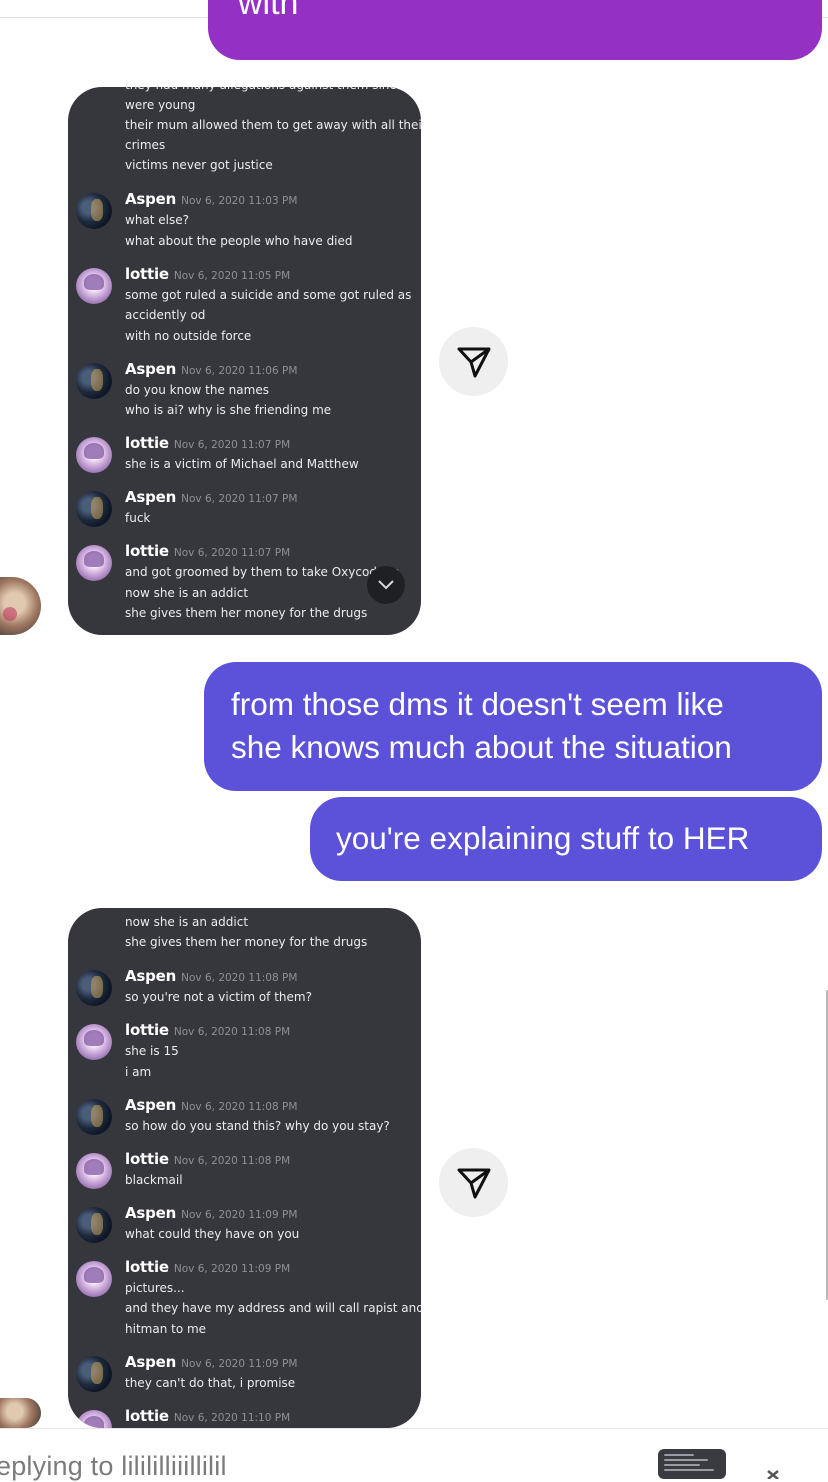  Describe the element at coordinates (157, 220) in the screenshot. I see `chat-line: what else?` at that location.